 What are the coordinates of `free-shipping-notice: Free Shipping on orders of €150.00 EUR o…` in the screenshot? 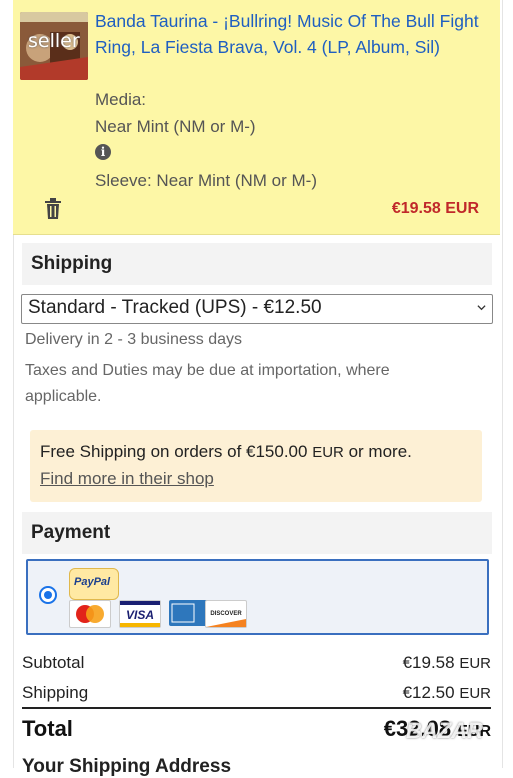 It's located at (256, 466).